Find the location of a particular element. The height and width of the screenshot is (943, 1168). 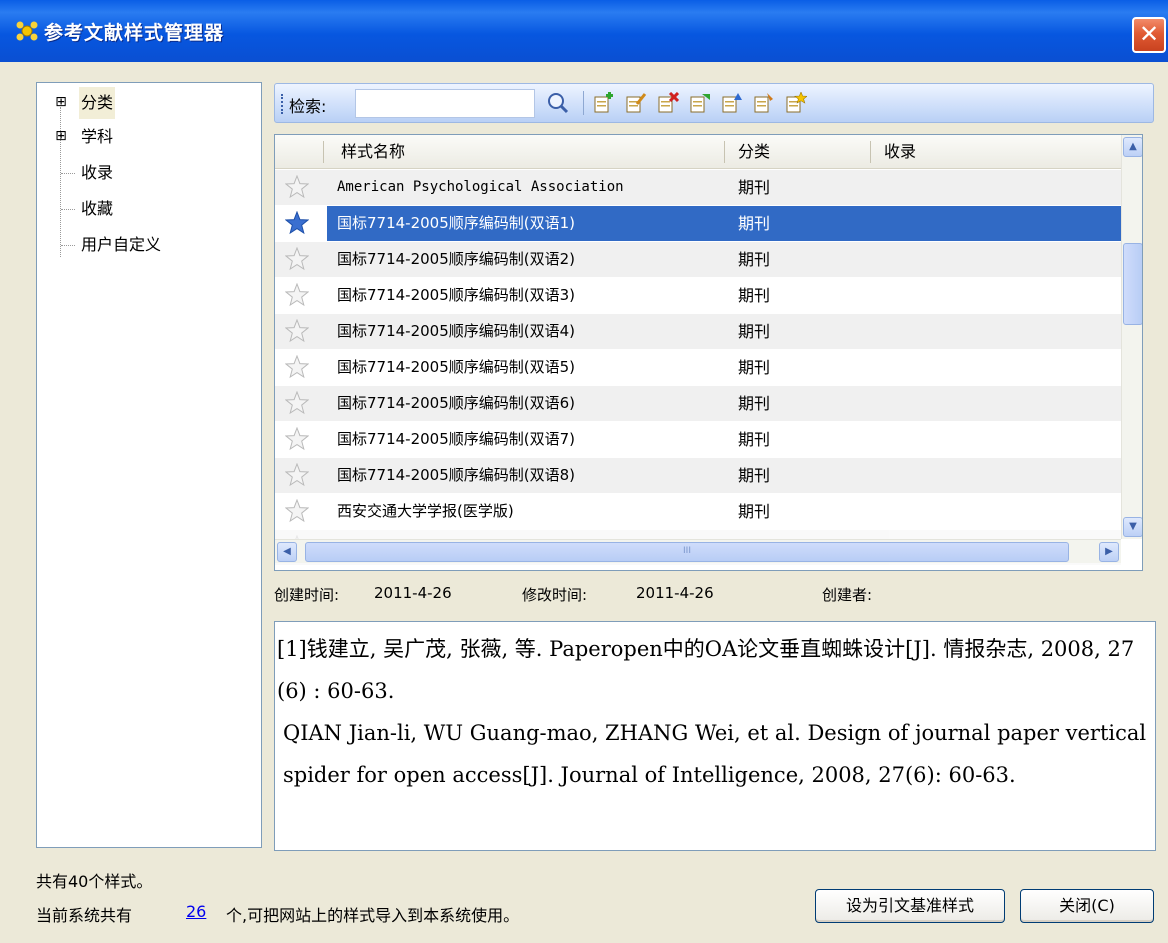

close-window-button: ✕ is located at coordinates (1149, 35).